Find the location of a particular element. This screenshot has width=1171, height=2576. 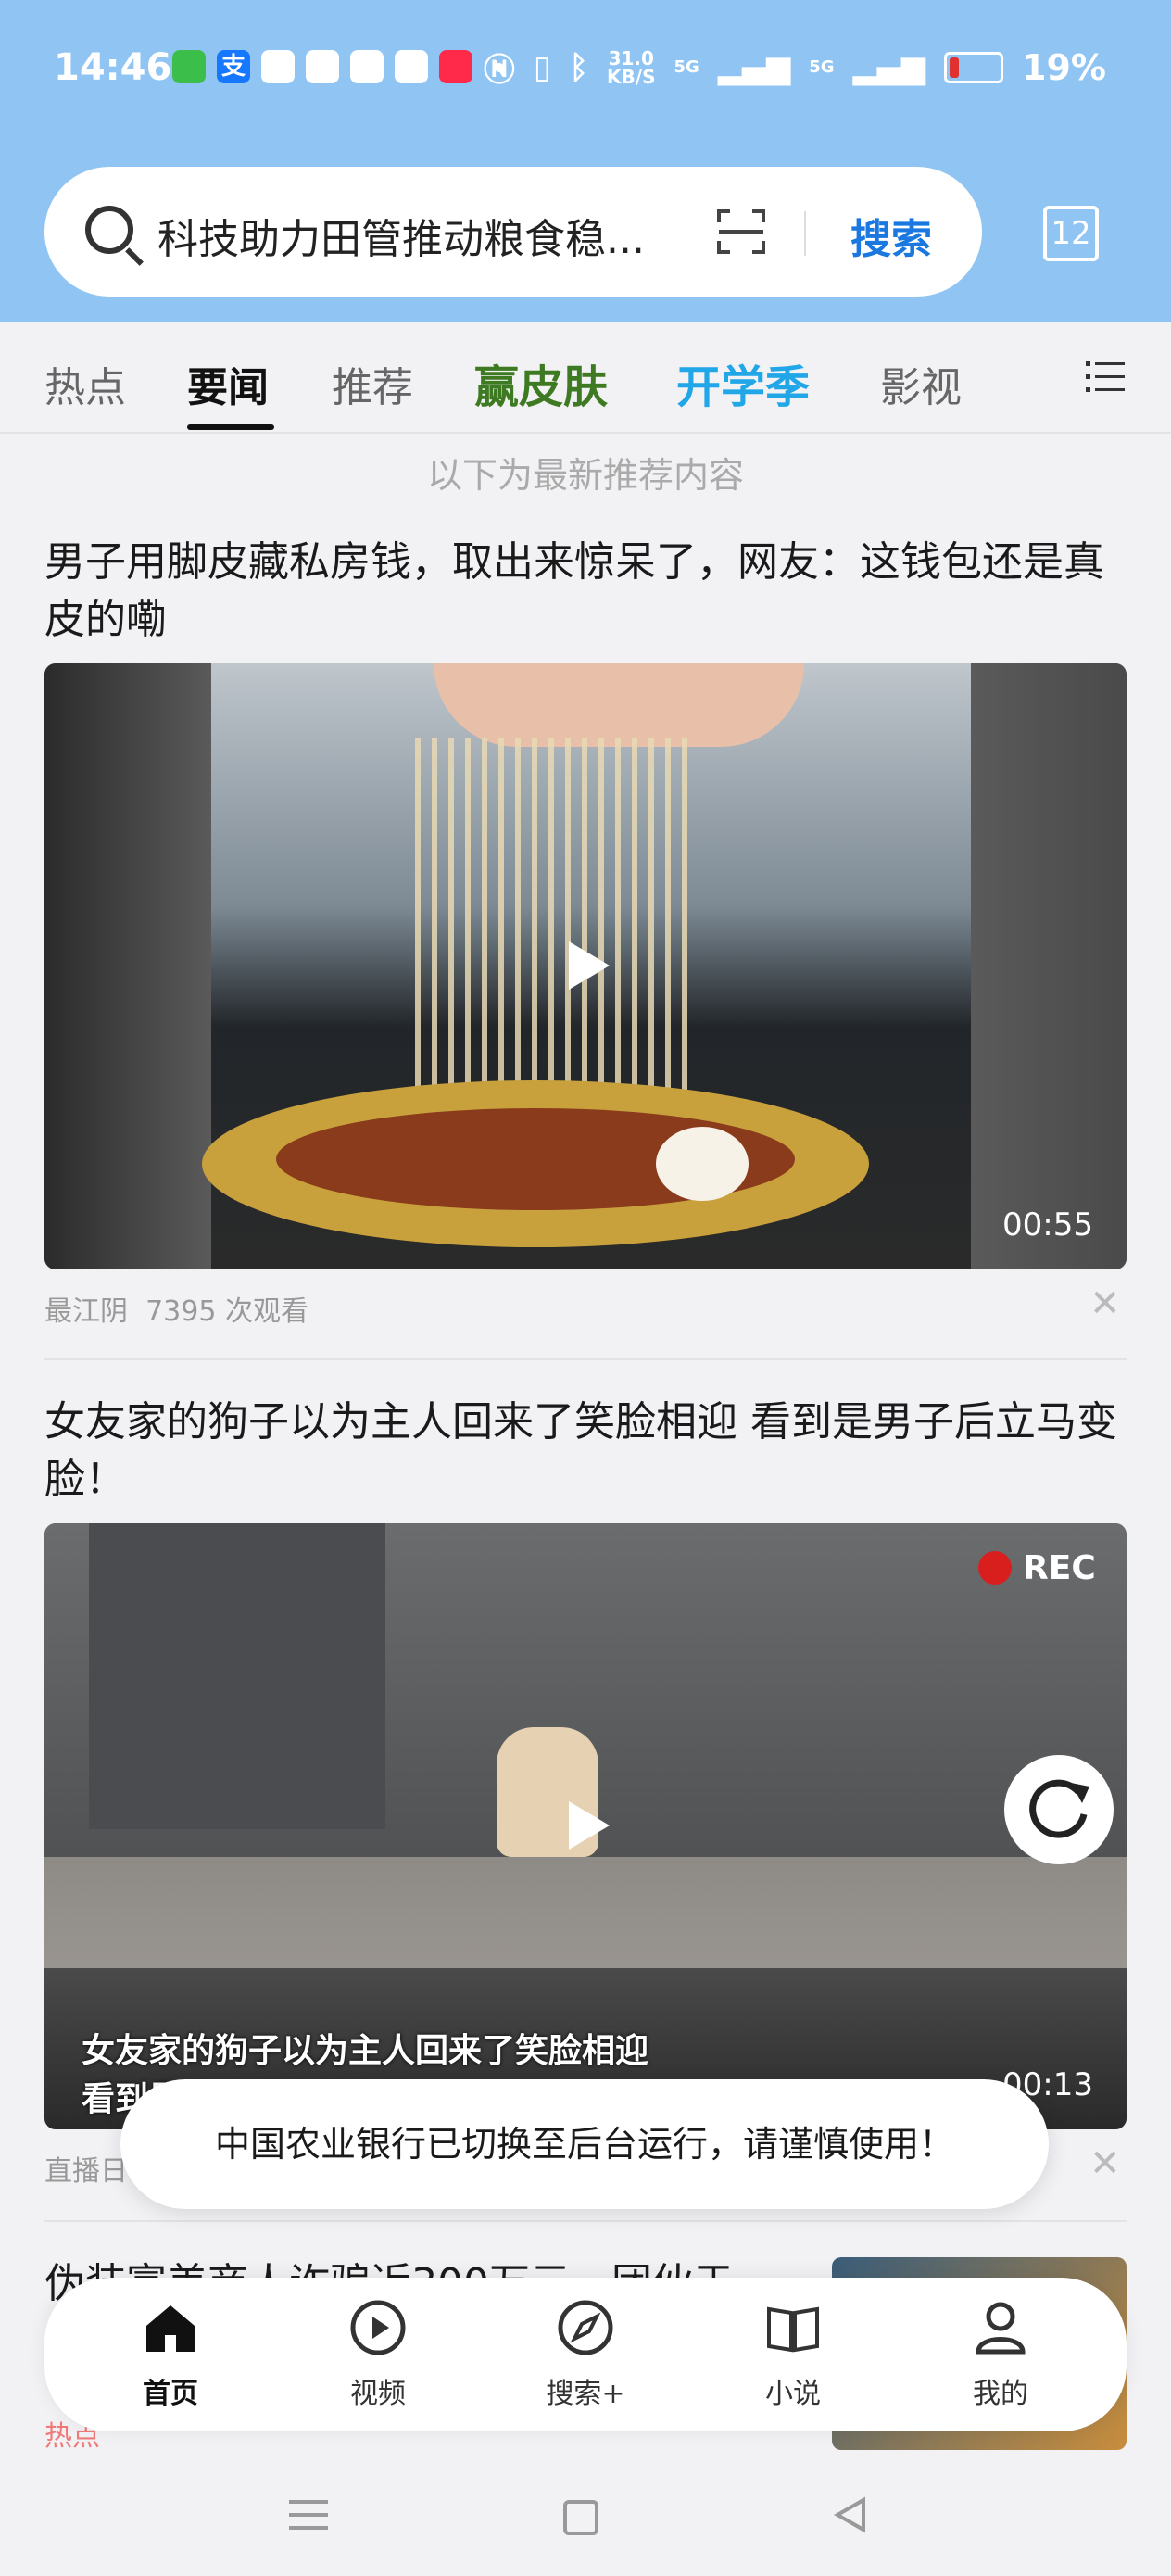

back-icon is located at coordinates (851, 2515).